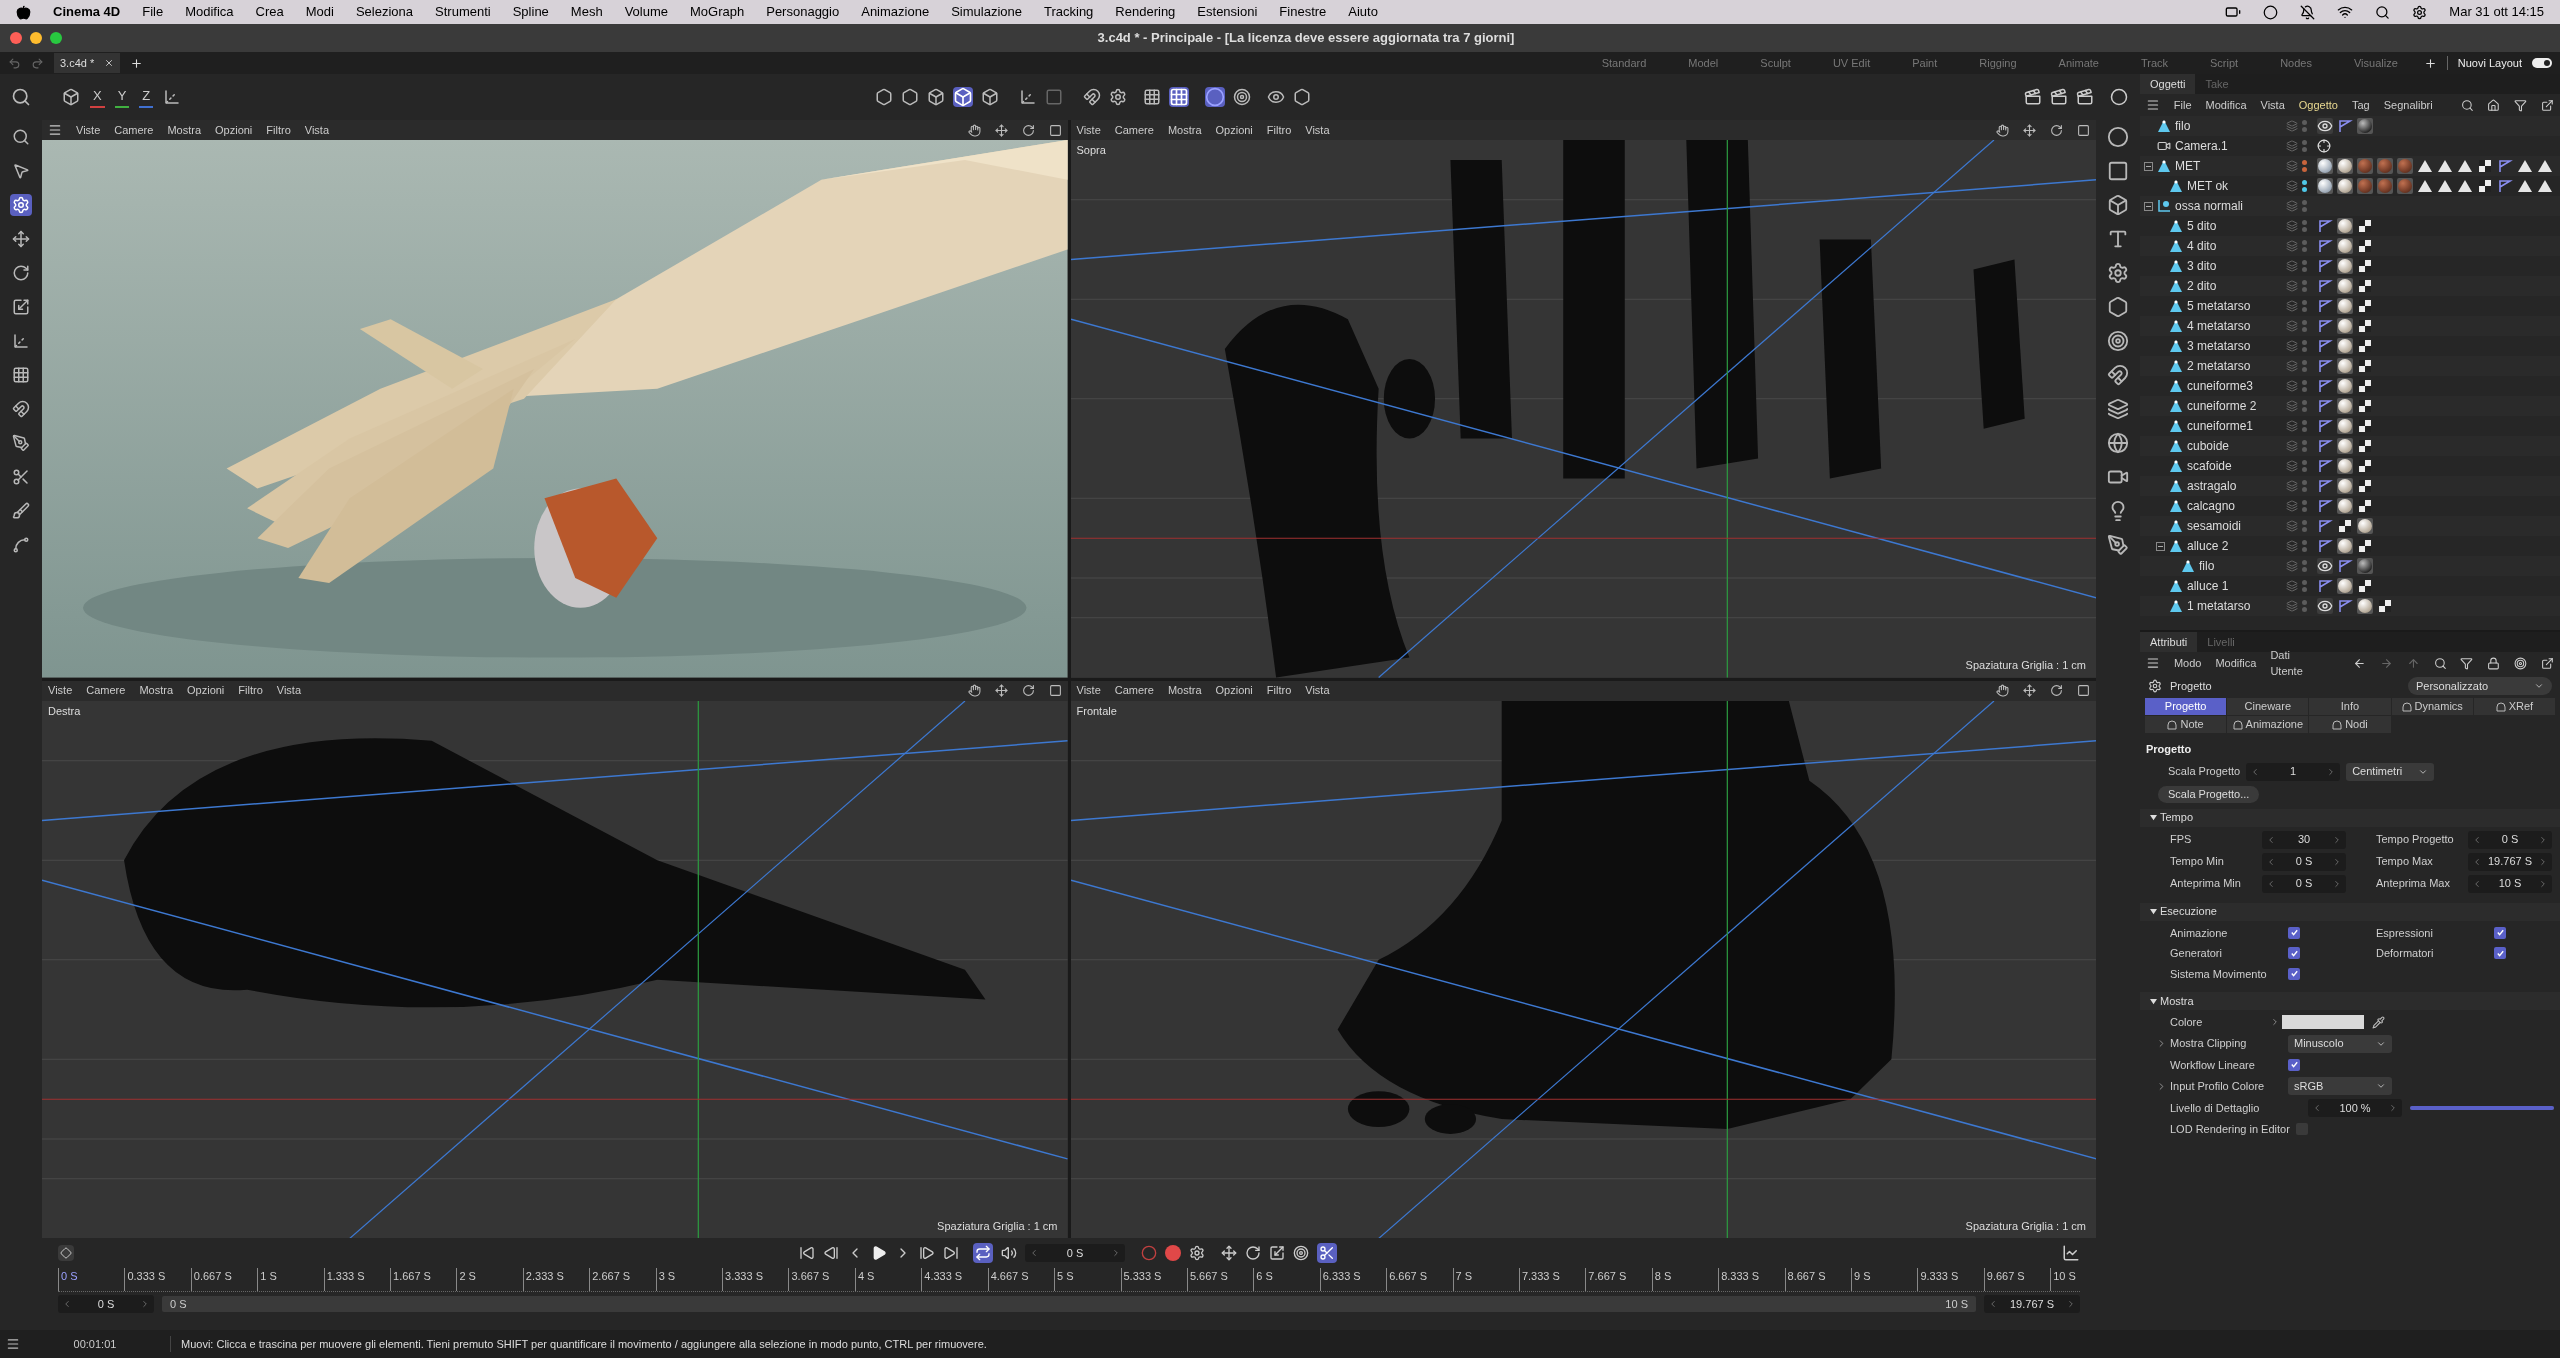 The height and width of the screenshot is (1358, 2560). Describe the element at coordinates (23, 12) in the screenshot. I see `apple-logo-icon` at that location.